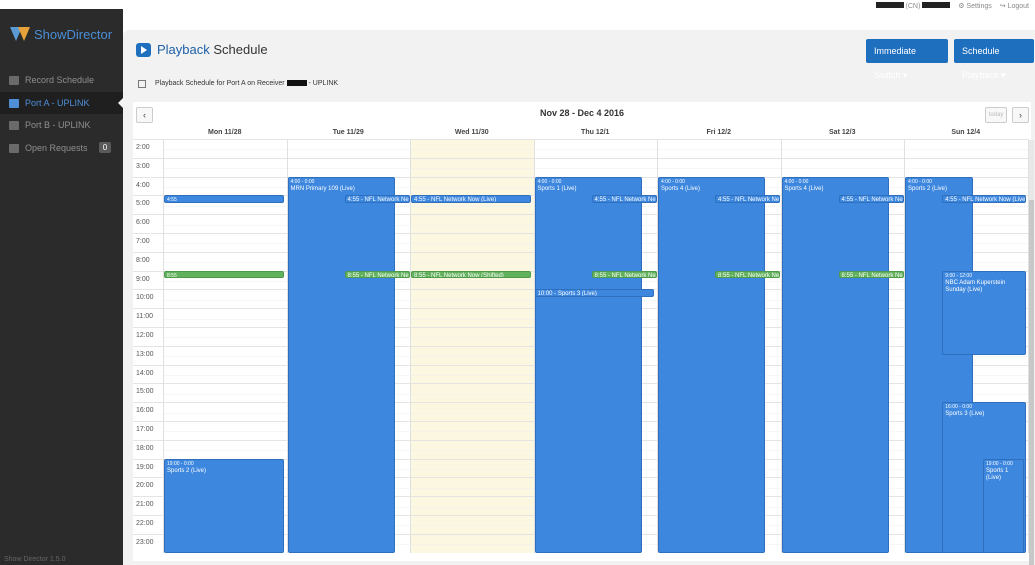 The height and width of the screenshot is (565, 1035). I want to click on hour-label: 20:00, so click(145, 486).